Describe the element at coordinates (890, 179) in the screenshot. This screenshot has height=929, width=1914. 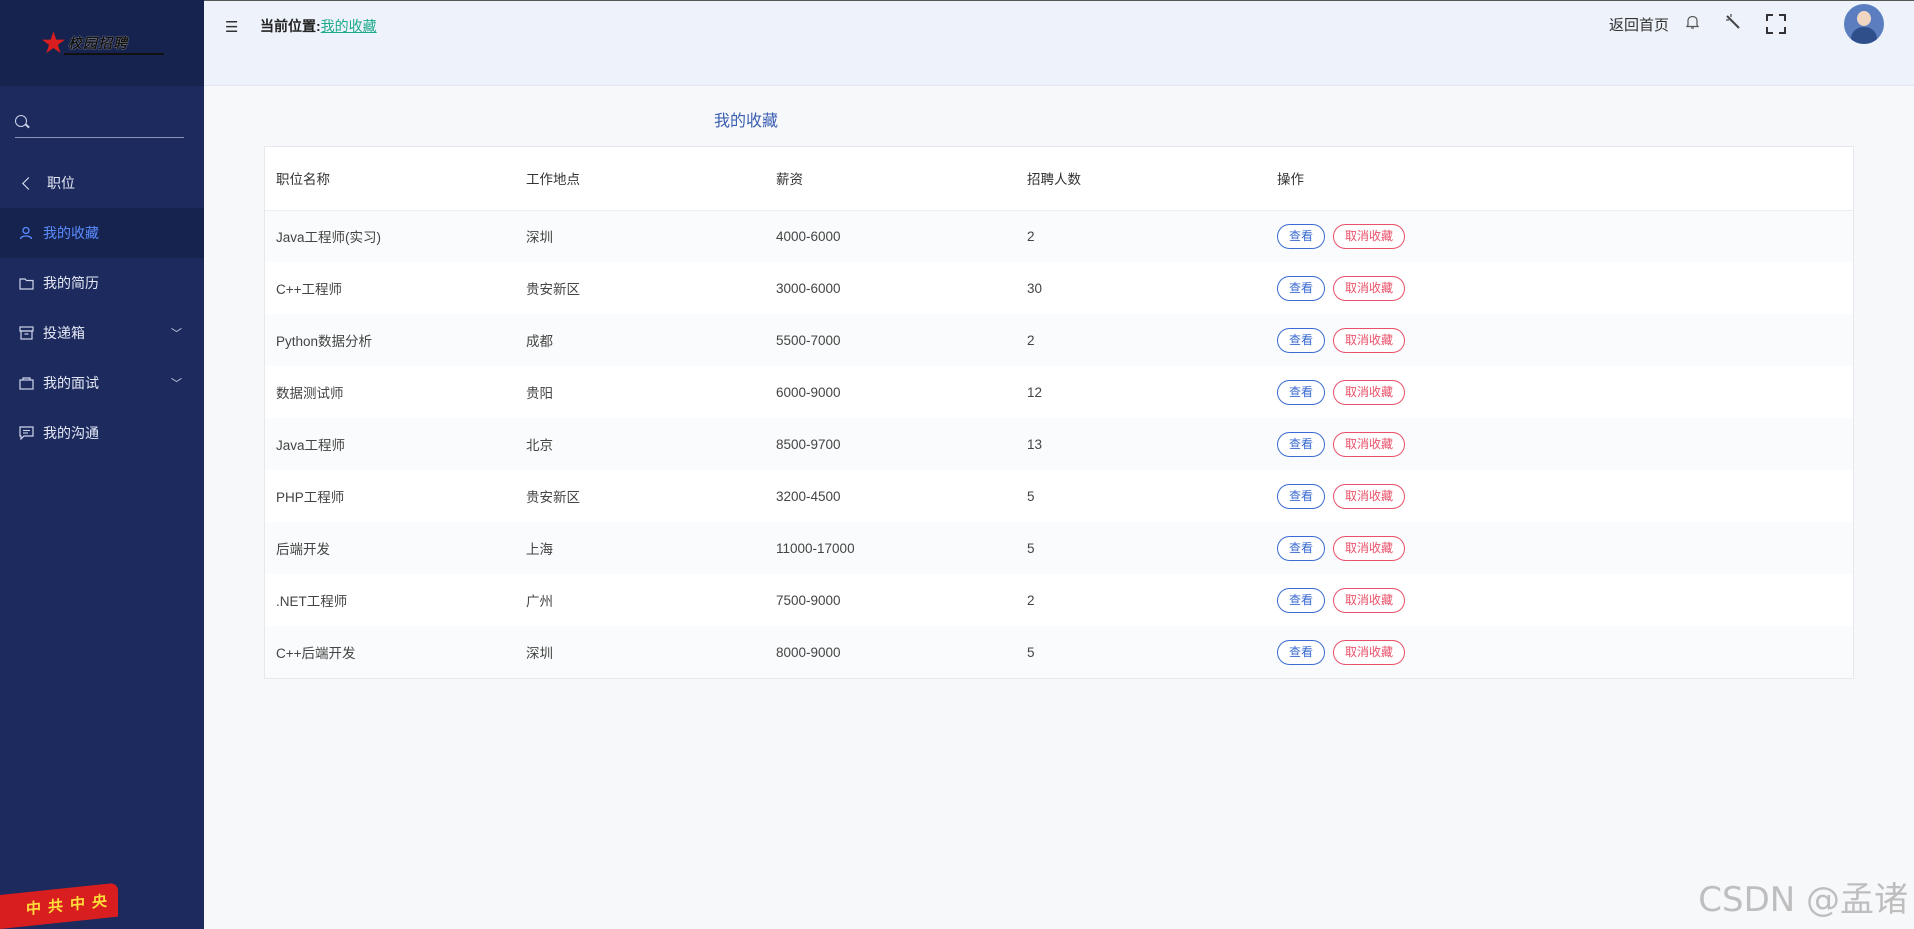
I see `column-header-salary: 薪资` at that location.